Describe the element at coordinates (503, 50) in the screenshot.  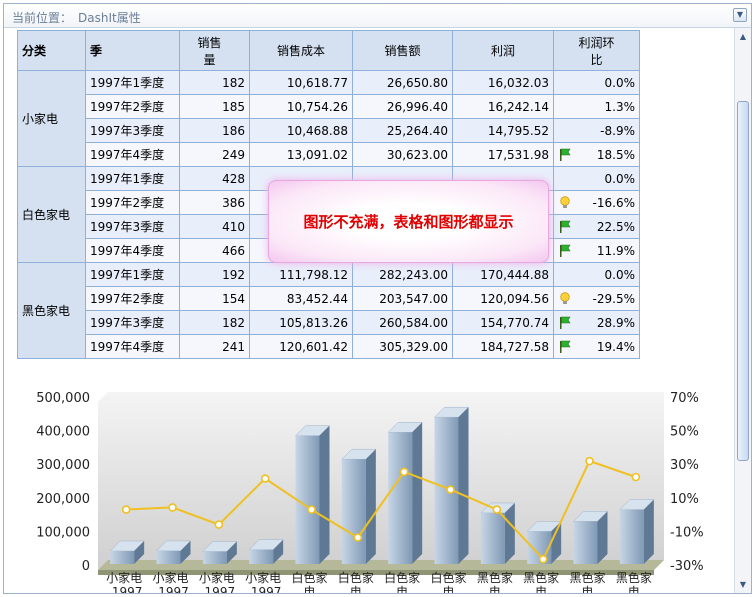
I see `header-profit: 利润` at that location.